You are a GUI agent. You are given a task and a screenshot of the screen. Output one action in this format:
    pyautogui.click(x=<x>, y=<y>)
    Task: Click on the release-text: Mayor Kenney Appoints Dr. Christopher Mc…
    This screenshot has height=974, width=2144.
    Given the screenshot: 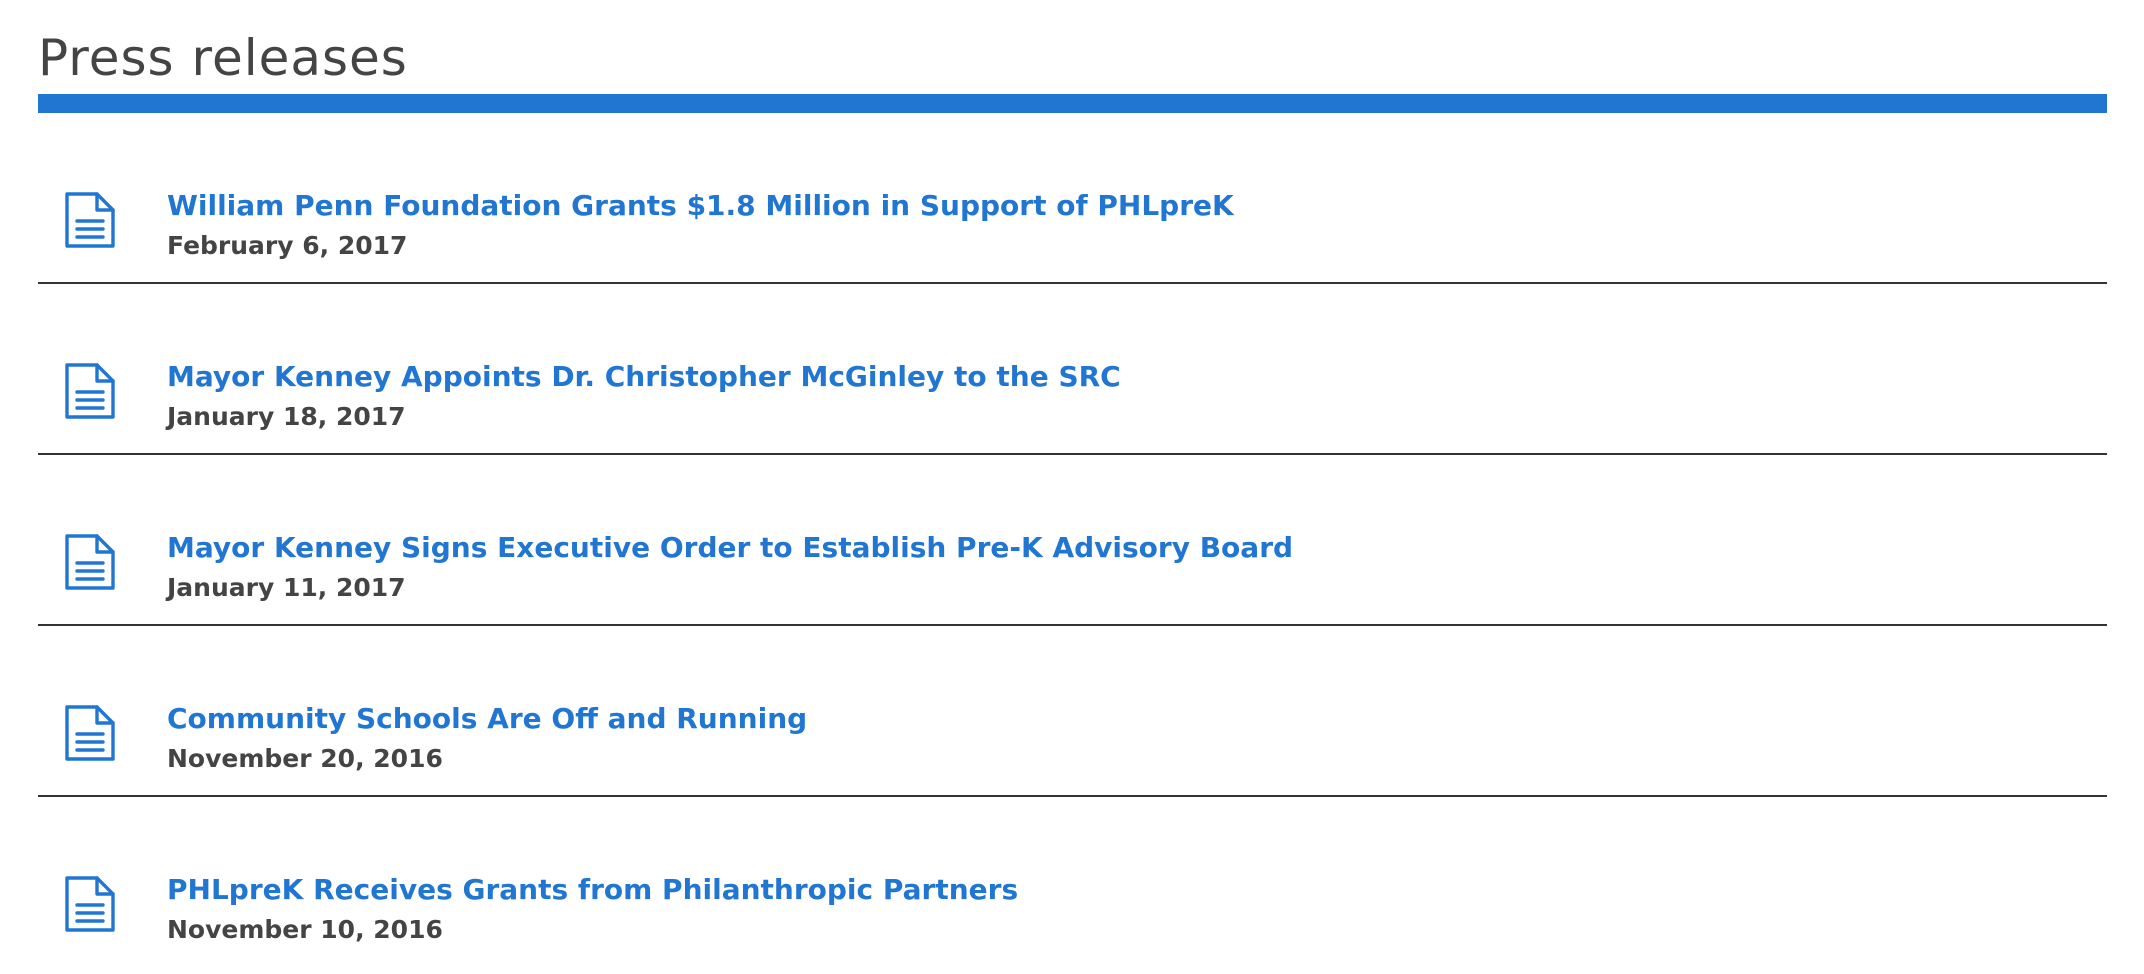 What is the action you would take?
    pyautogui.click(x=1137, y=395)
    